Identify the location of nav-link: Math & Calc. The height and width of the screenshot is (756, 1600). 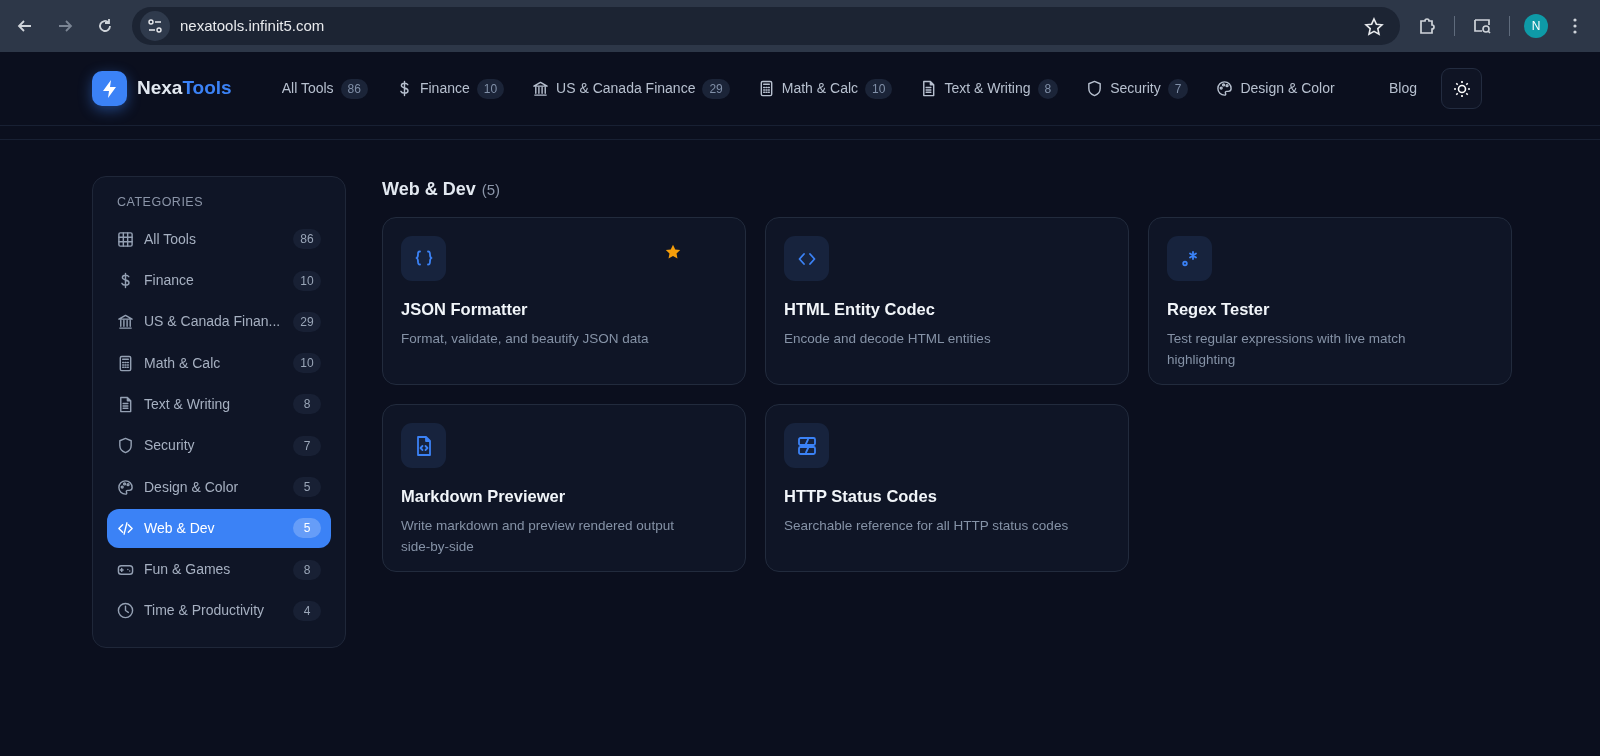
(820, 88).